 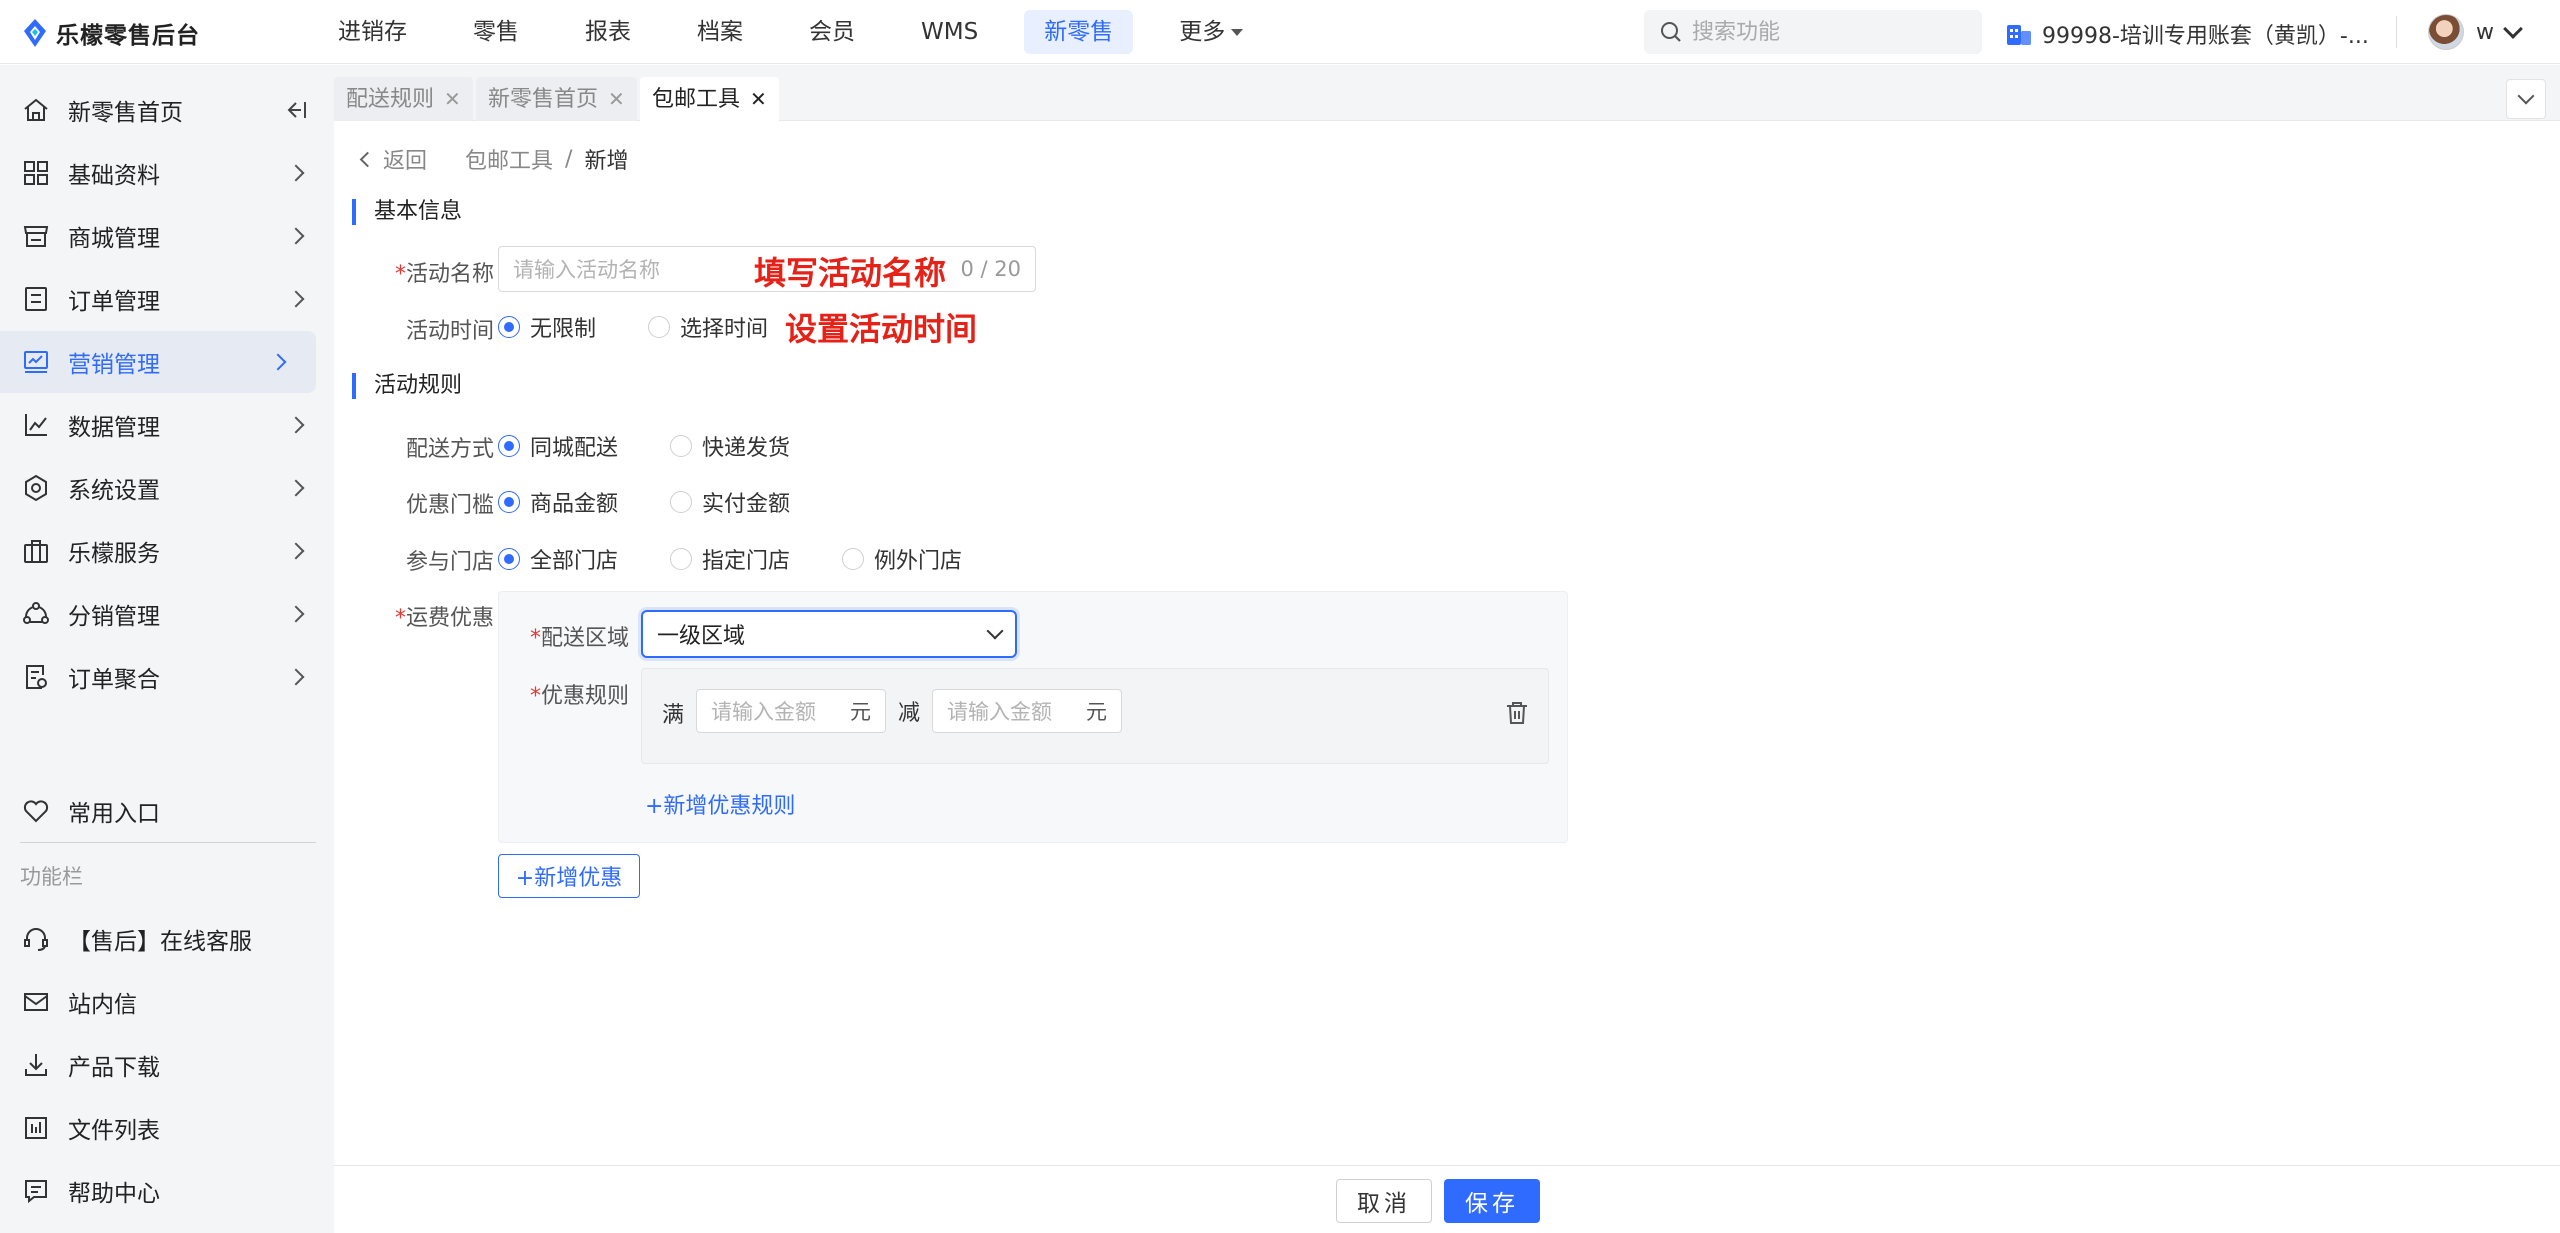 What do you see at coordinates (509, 159) in the screenshot?
I see `breadcrumb-parent: 包邮工具` at bounding box center [509, 159].